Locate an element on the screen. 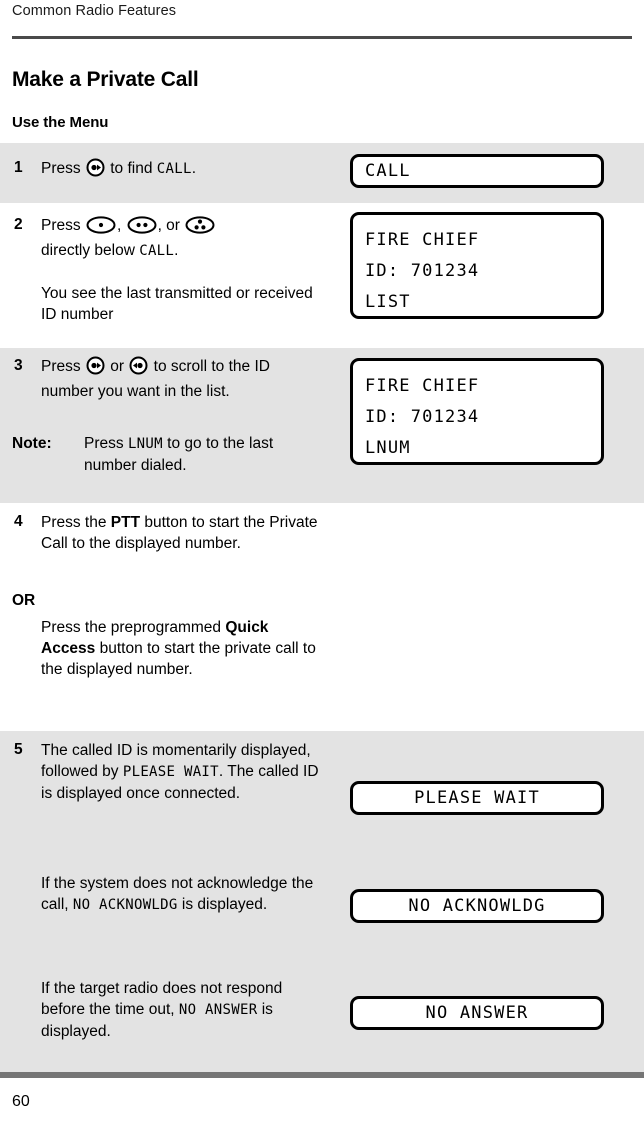 This screenshot has height=1125, width=644. step5-text-d: is displayed. is located at coordinates (222, 904).